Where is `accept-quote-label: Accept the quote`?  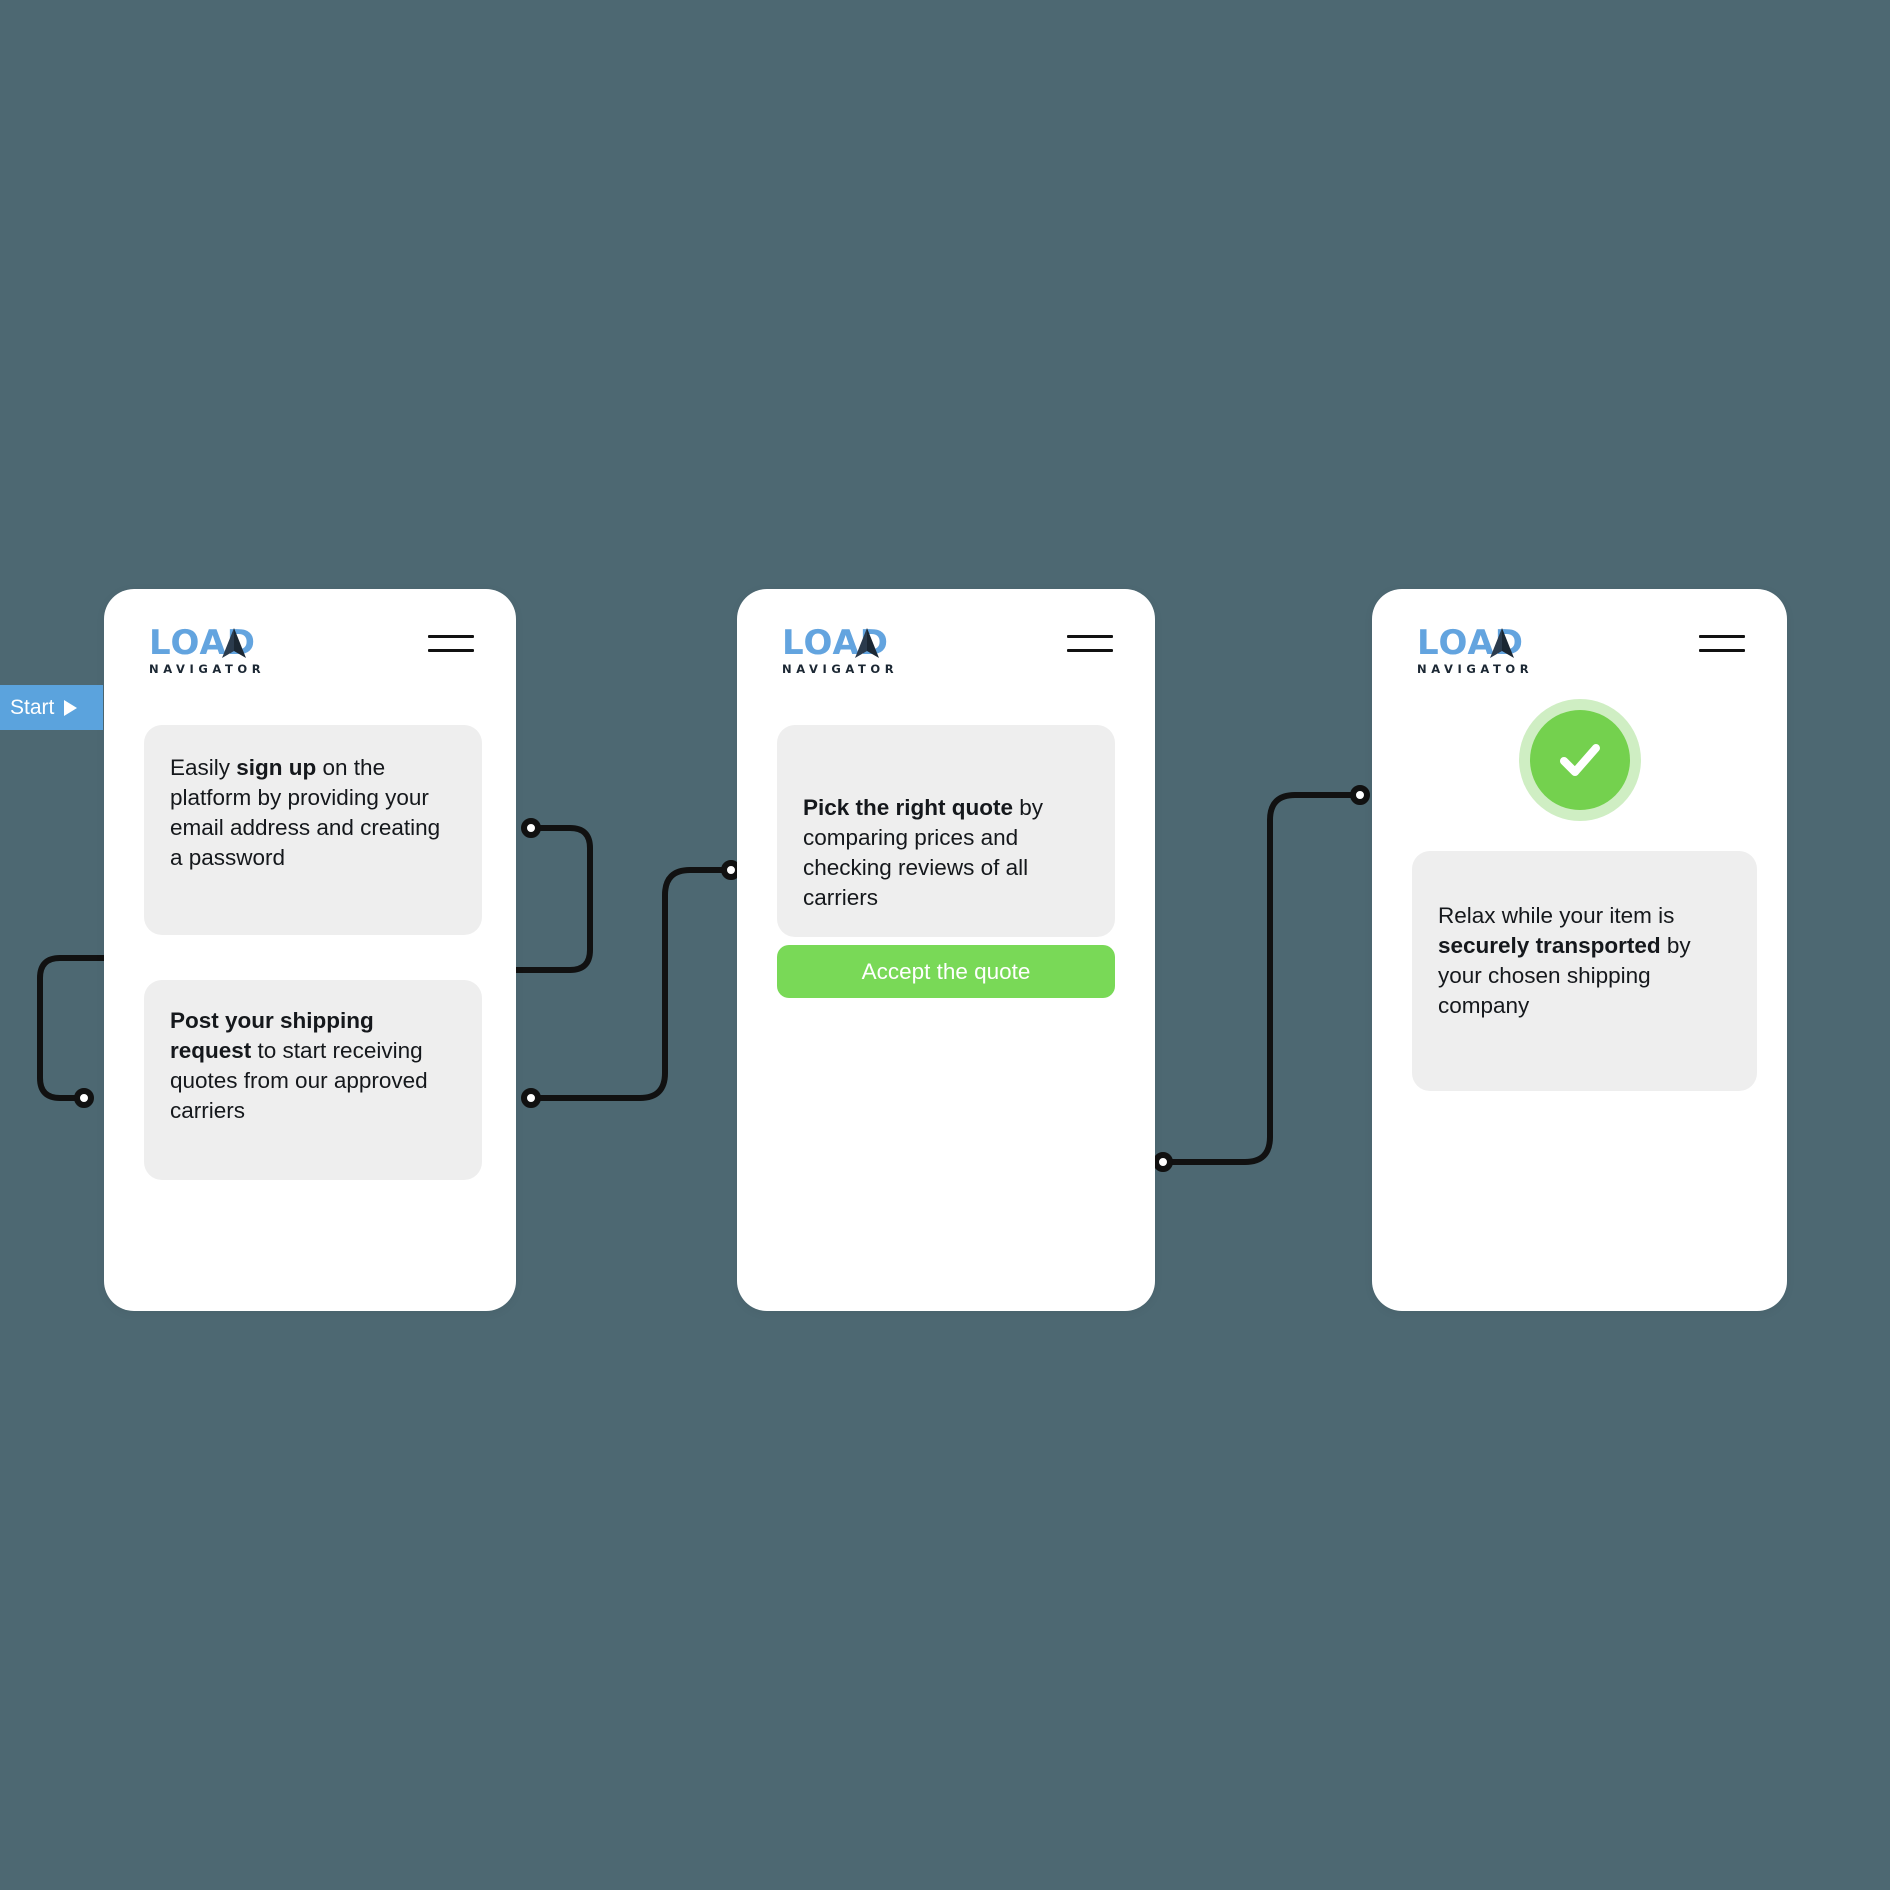 accept-quote-label: Accept the quote is located at coordinates (946, 971).